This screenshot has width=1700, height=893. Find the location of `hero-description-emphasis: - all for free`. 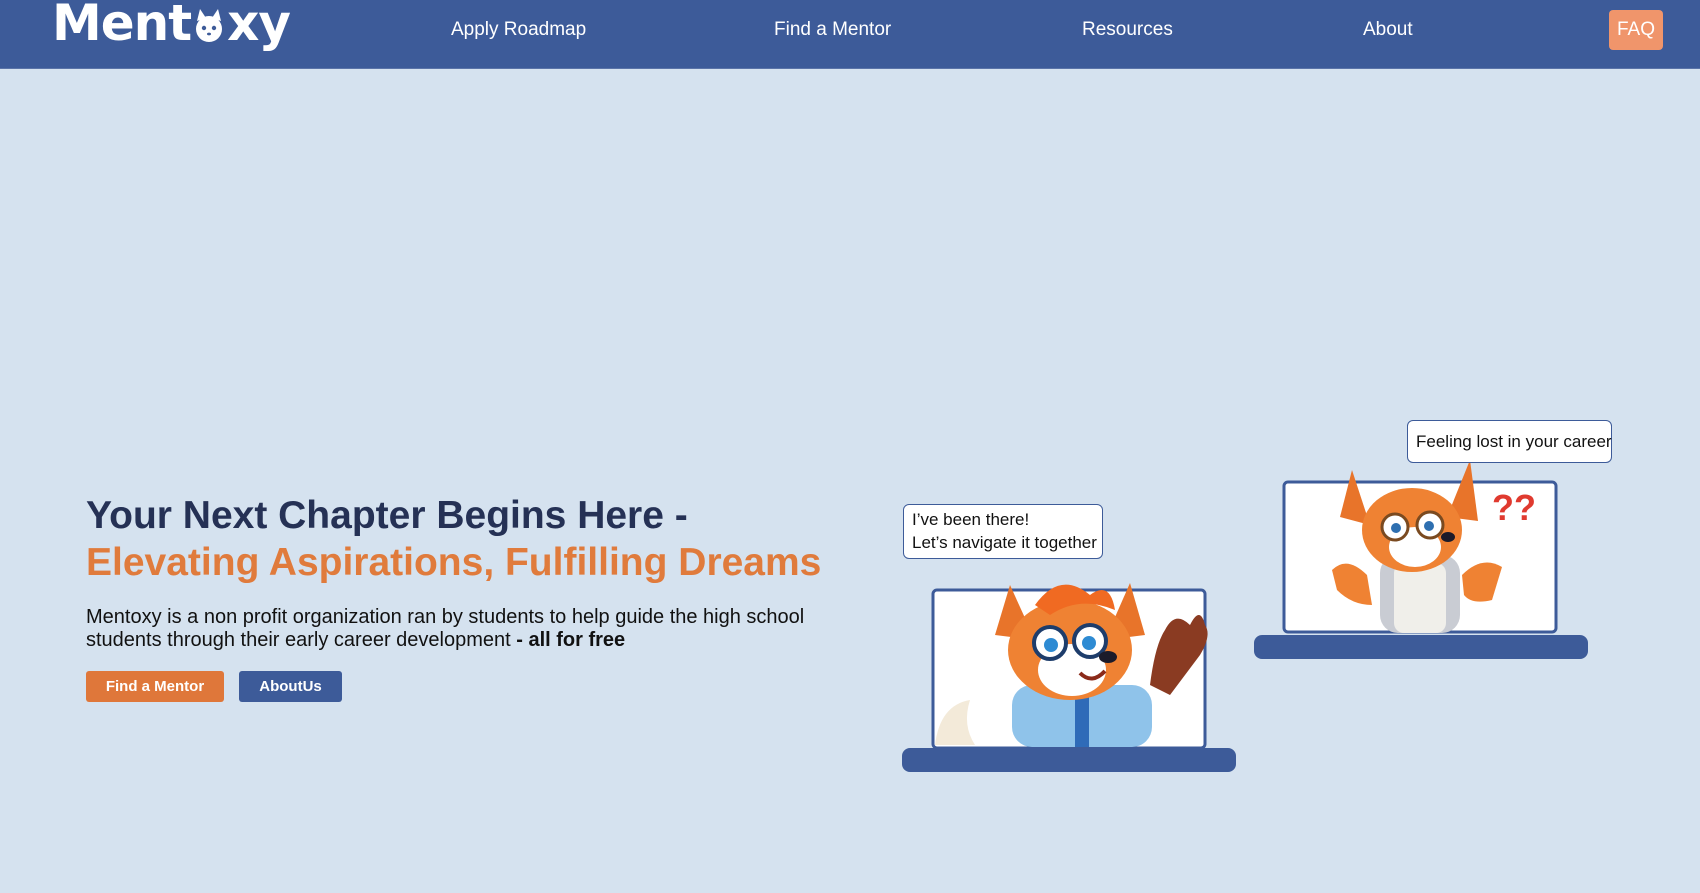

hero-description-emphasis: - all for free is located at coordinates (568, 640).